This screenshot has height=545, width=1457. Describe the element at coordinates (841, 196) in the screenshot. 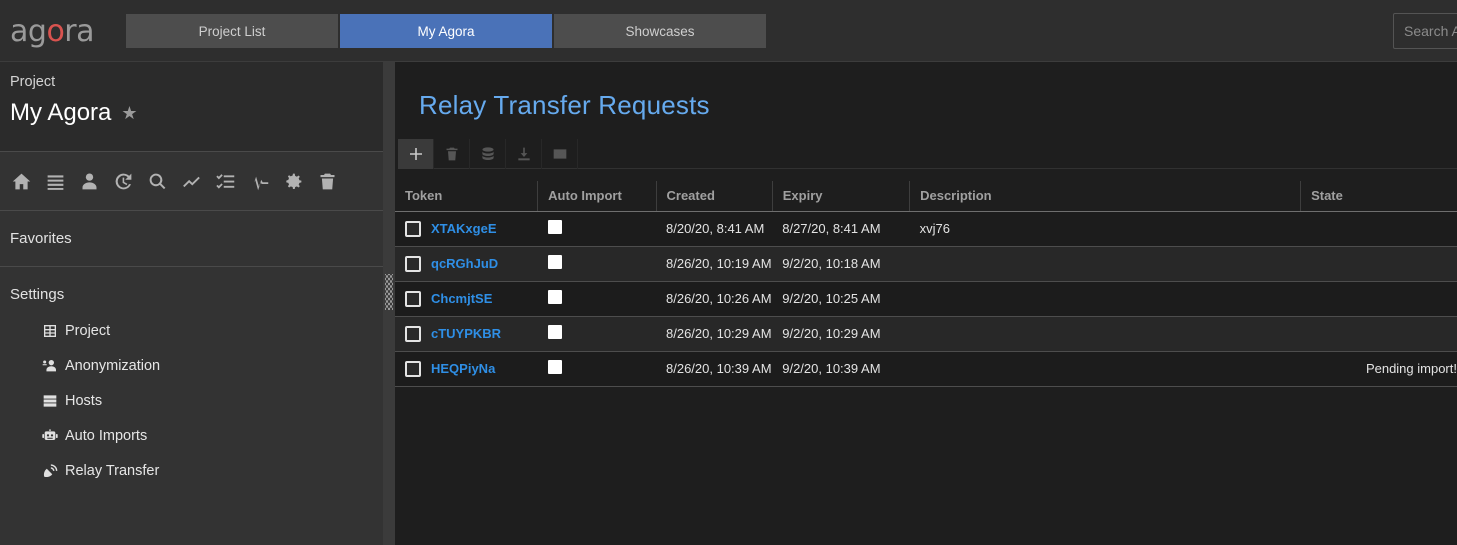

I see `column-header-expiry: Expiry` at that location.